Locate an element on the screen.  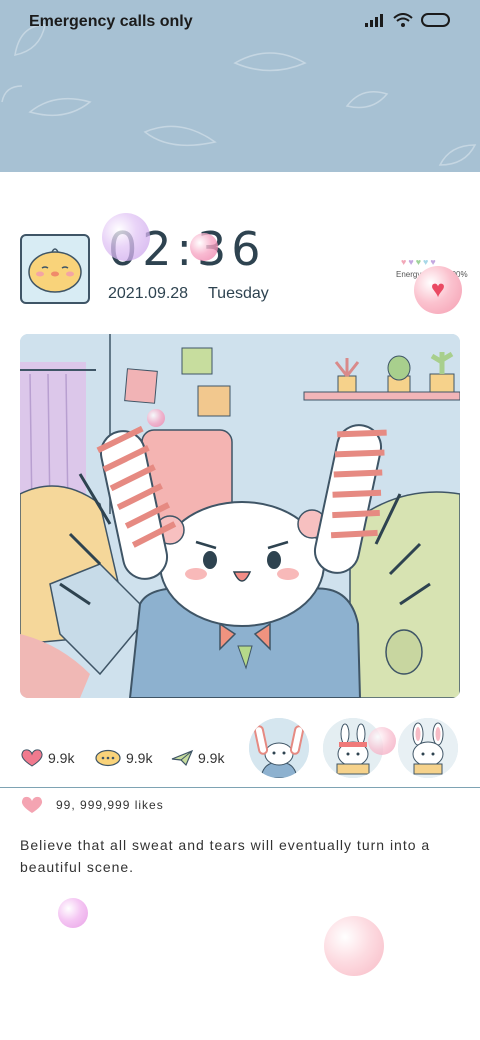
wifi-icon is located at coordinates (403, 20).